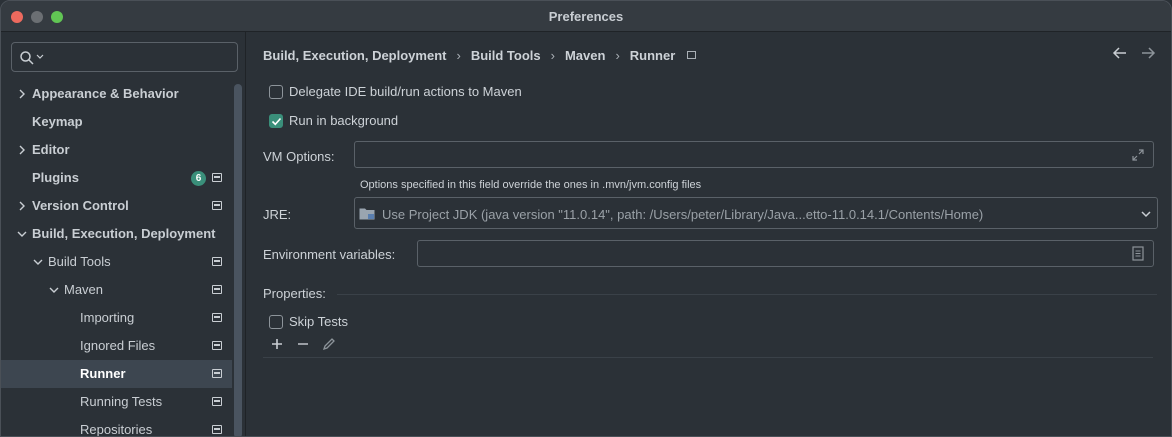 Image resolution: width=1172 pixels, height=437 pixels. What do you see at coordinates (1146, 214) in the screenshot?
I see `dropdown-icon` at bounding box center [1146, 214].